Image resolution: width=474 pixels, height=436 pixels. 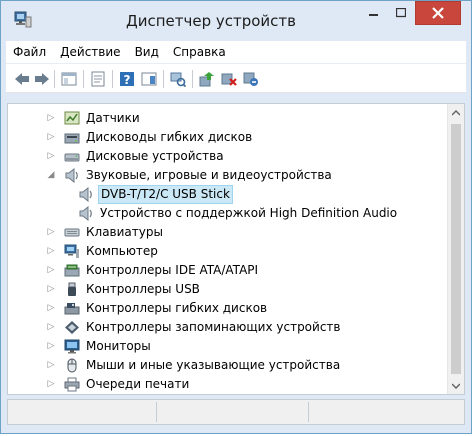 I want to click on tree-item-label: Компьютер, so click(x=122, y=251).